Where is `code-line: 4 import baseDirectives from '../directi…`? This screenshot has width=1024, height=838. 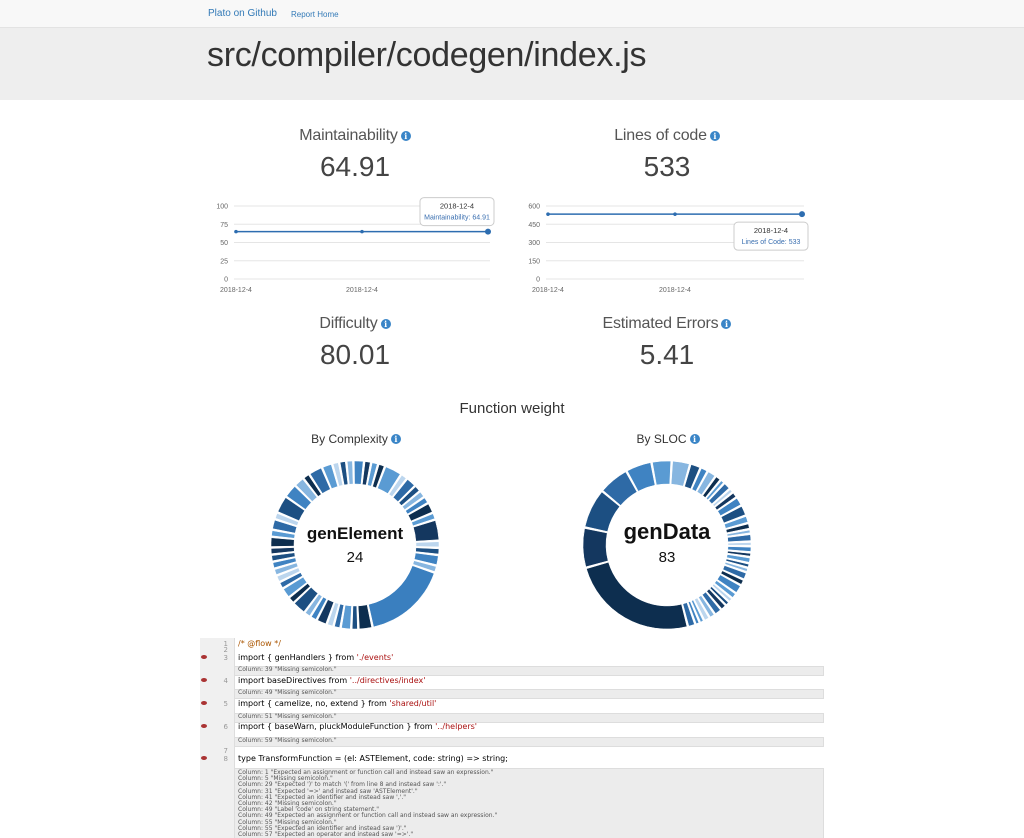
code-line: 4 import baseDirectives from '../directi… is located at coordinates (512, 681).